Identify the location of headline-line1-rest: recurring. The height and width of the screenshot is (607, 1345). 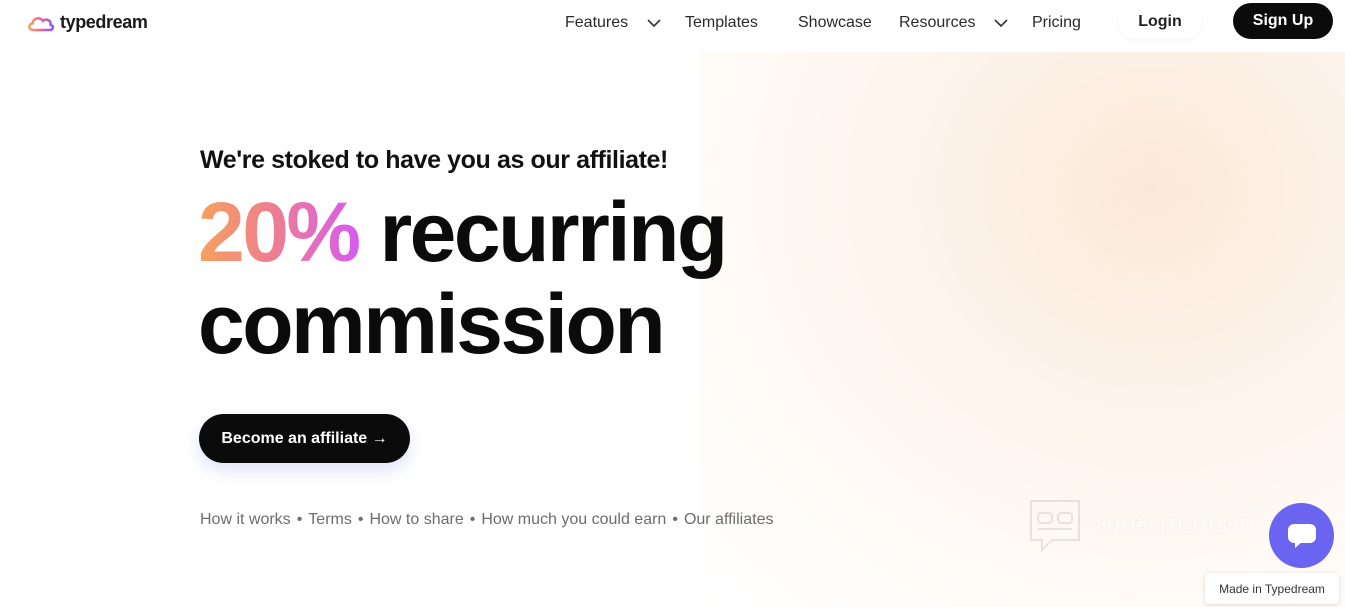
(543, 232).